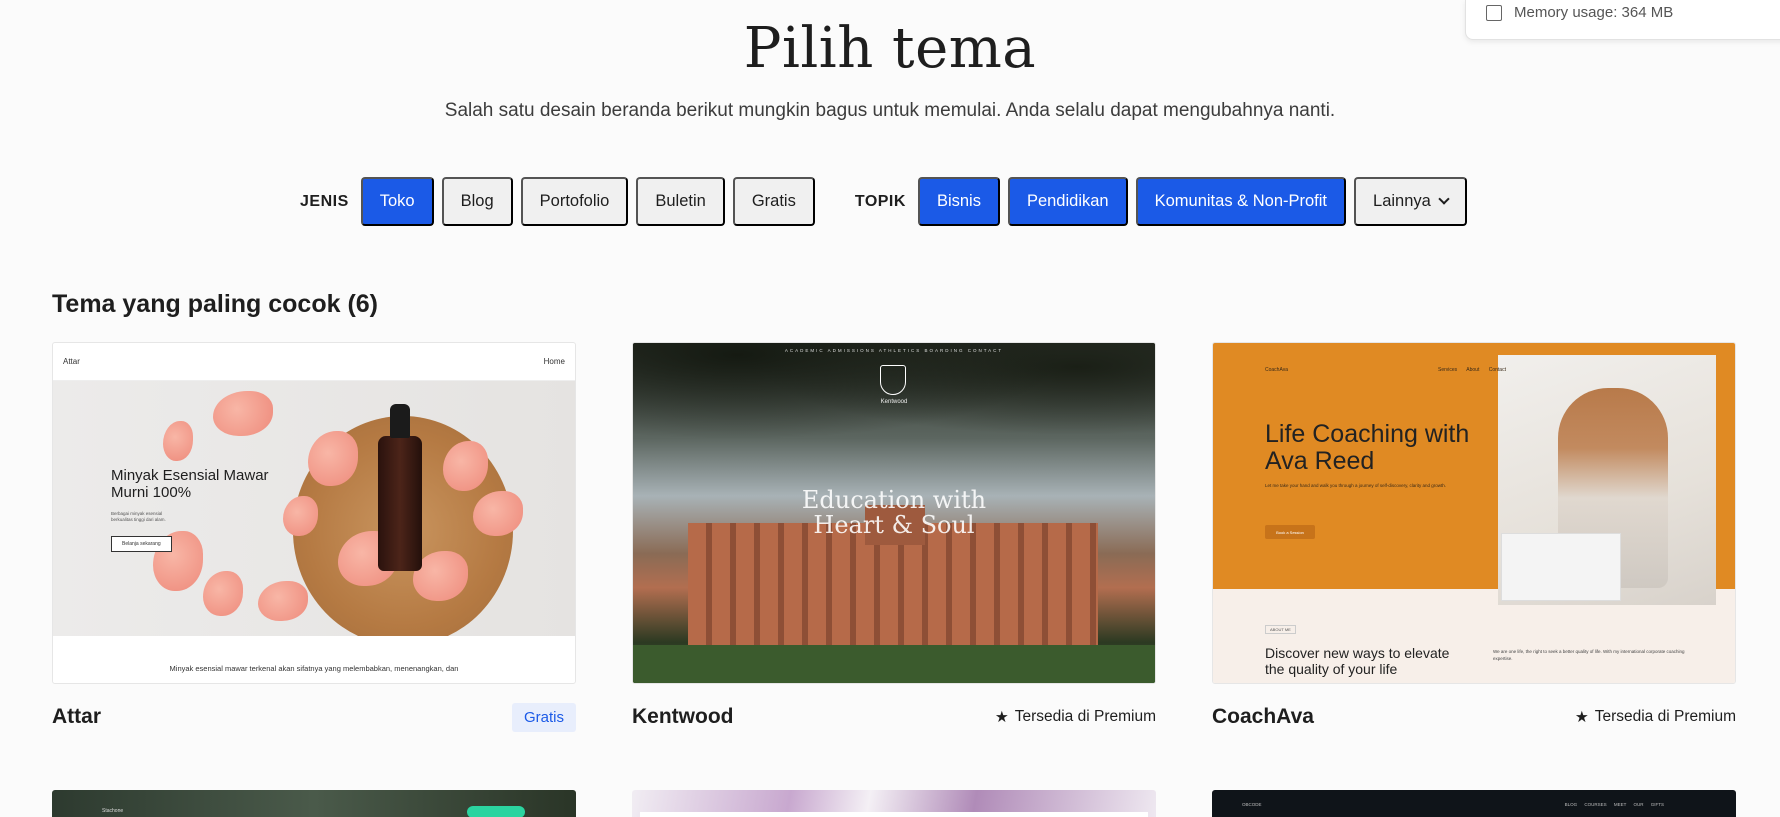  Describe the element at coordinates (543, 717) in the screenshot. I see `free-badge: Gratis` at that location.